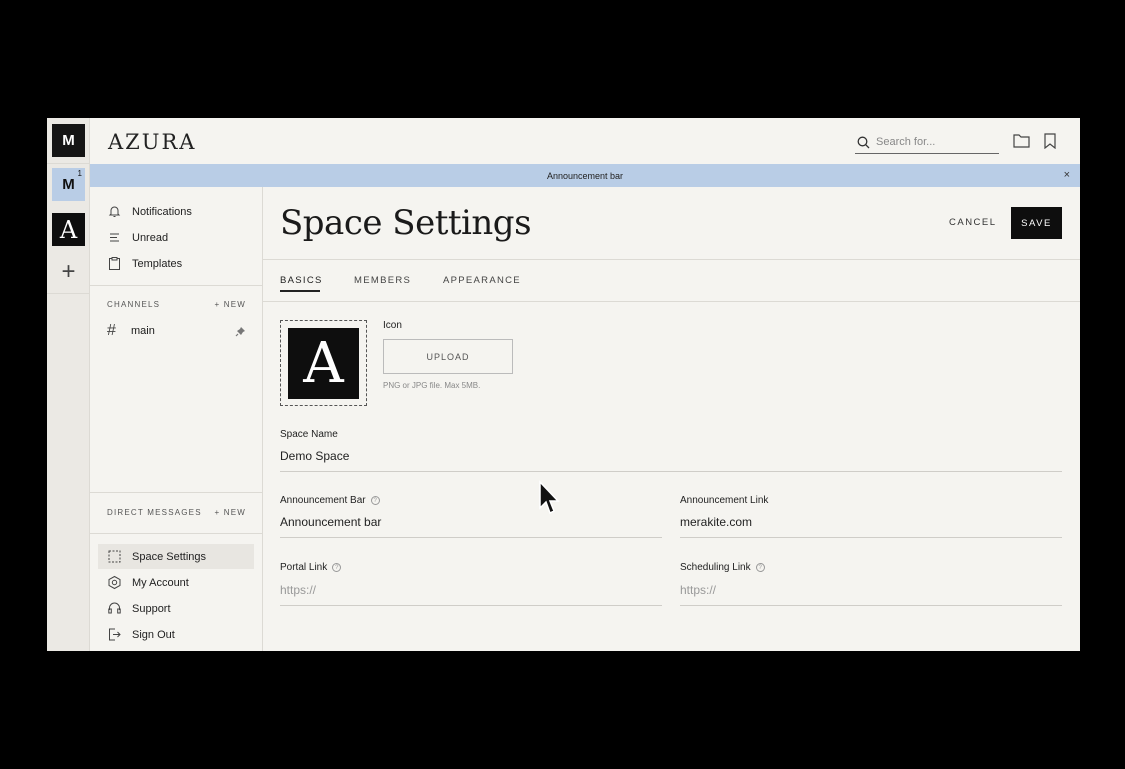  Describe the element at coordinates (314, 456) in the screenshot. I see `space-name-field: Demo Space` at that location.